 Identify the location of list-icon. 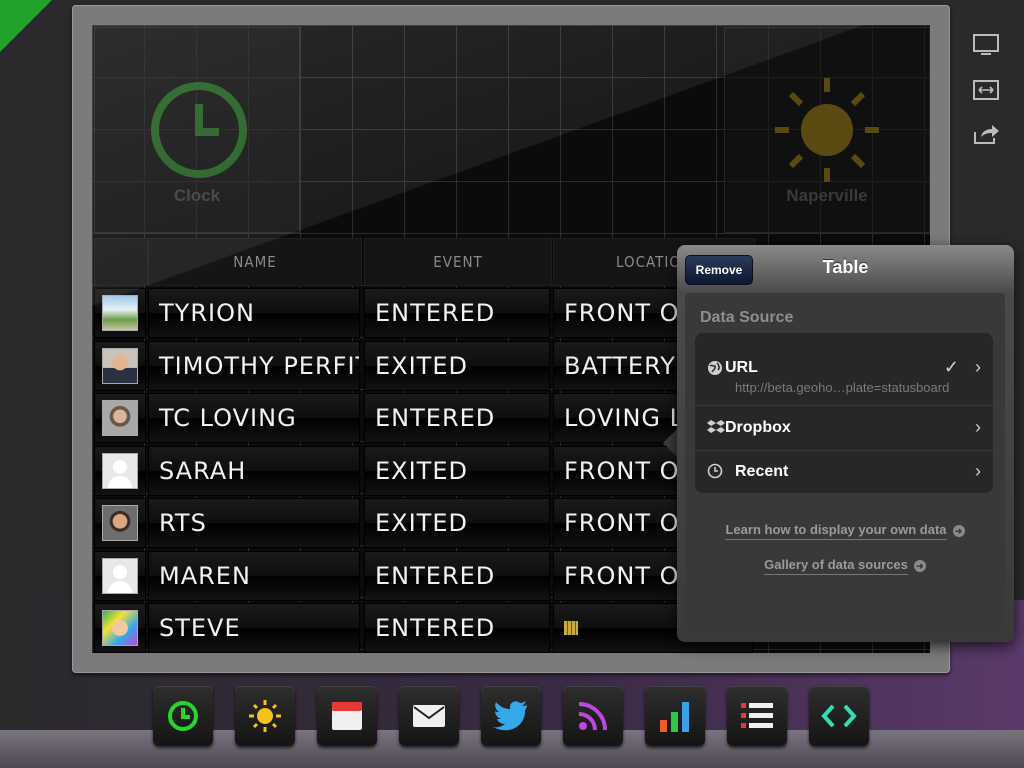
(757, 716).